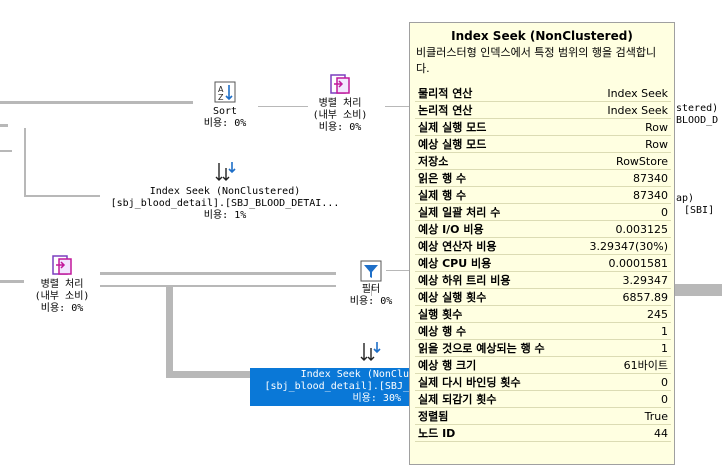  I want to click on tooltip-property-key: 노드 ID, so click(493, 433).